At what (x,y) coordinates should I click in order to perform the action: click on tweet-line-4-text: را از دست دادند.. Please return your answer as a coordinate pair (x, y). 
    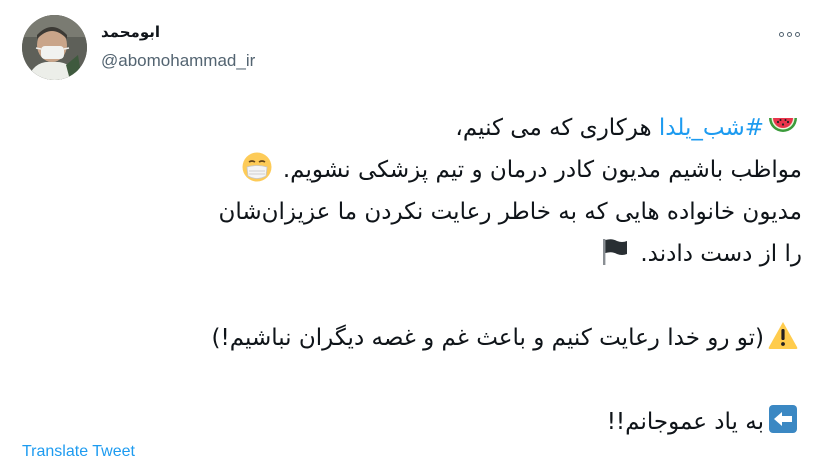
    Looking at the image, I should click on (721, 254).